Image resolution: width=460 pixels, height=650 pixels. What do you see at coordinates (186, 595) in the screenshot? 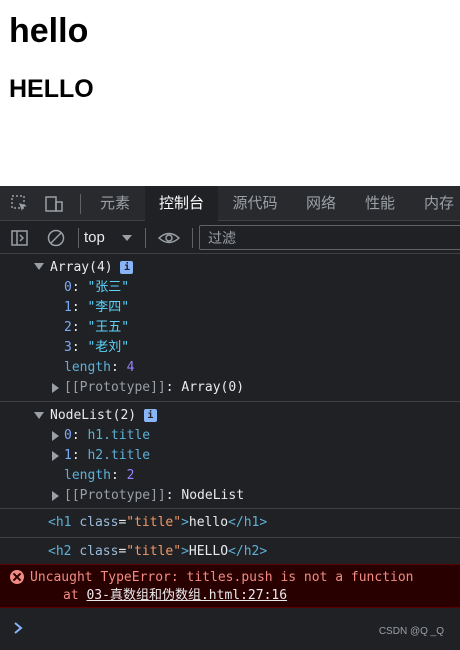
I see `error-source-link: 03-真数组和伪数组.html:27:16` at bounding box center [186, 595].